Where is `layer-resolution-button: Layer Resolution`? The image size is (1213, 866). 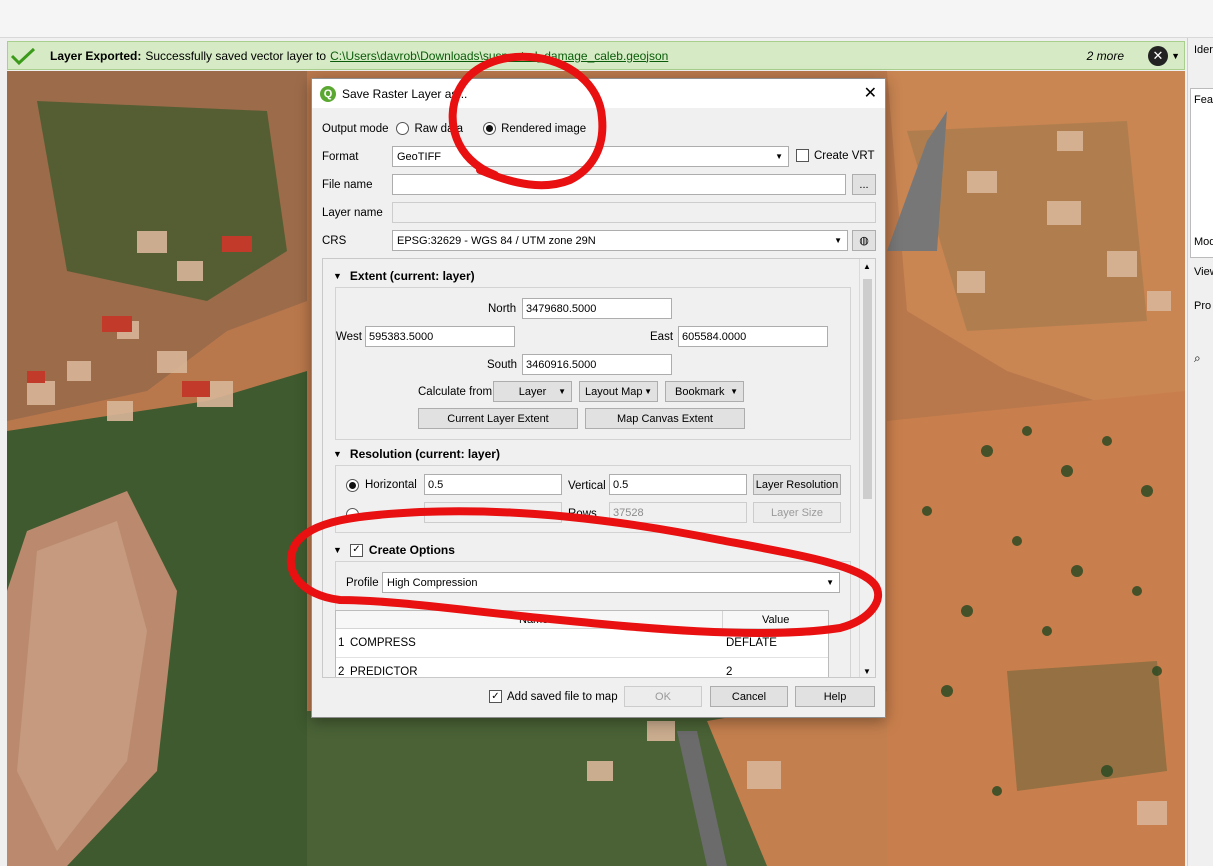 layer-resolution-button: Layer Resolution is located at coordinates (797, 484).